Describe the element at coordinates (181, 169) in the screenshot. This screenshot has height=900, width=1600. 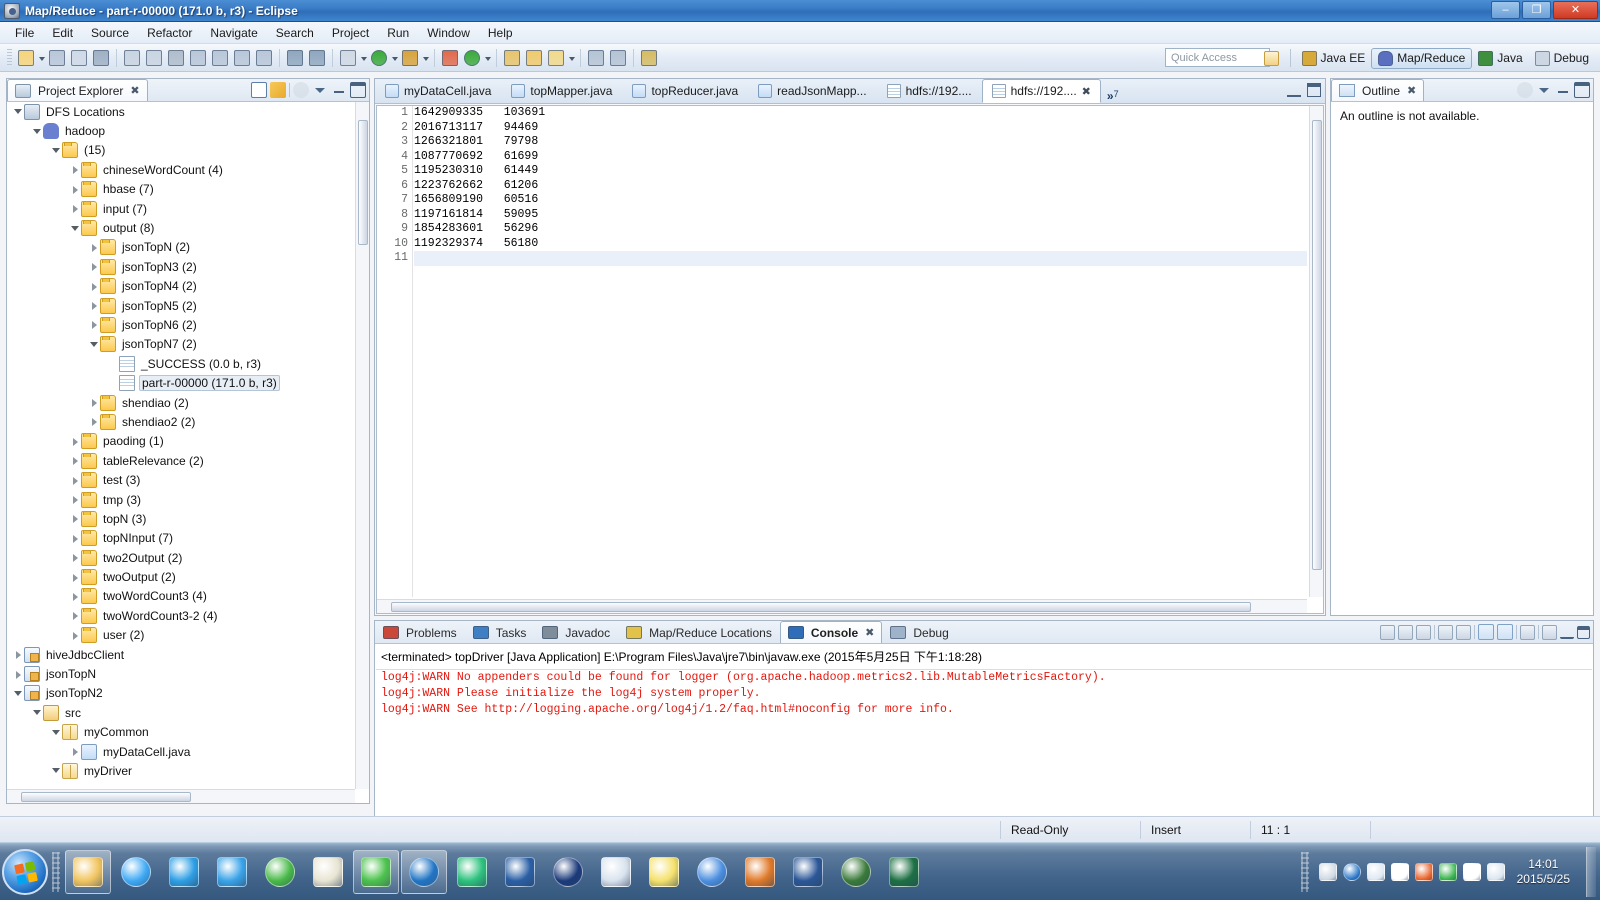
I see `tree-item: chineseWordCount (4)` at that location.